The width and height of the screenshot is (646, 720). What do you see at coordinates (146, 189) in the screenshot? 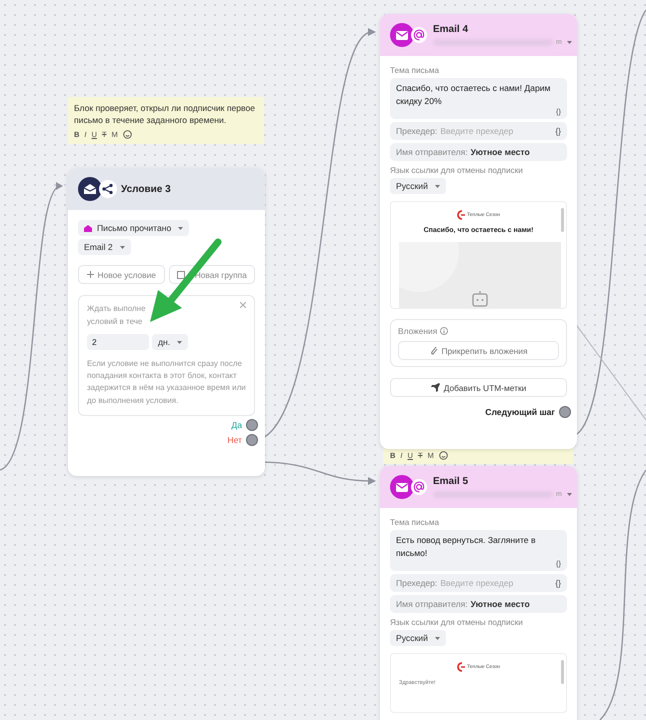
I see `block-title: Условие 3` at bounding box center [146, 189].